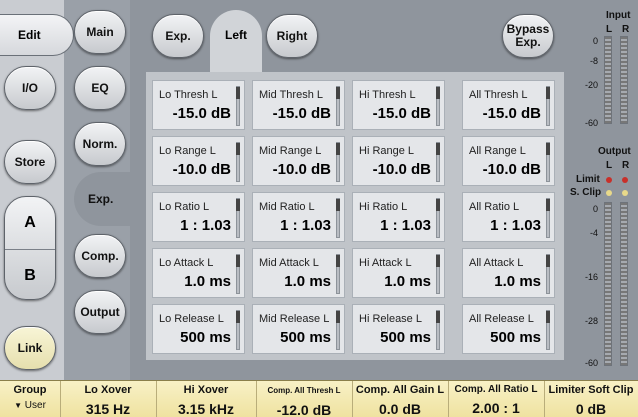 Image resolution: width=638 pixels, height=417 pixels. I want to click on parameter-cell: Mid Release L 500 ms, so click(298, 329).